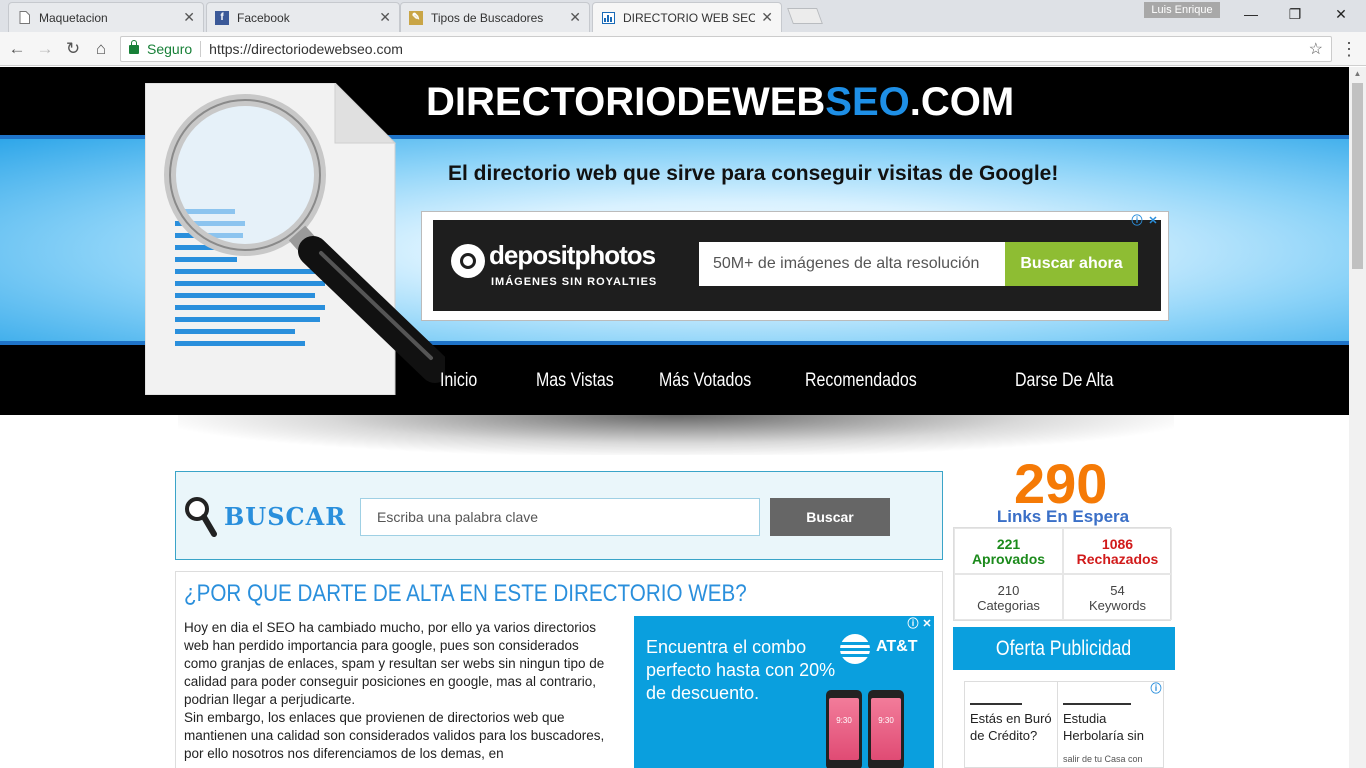 The width and height of the screenshot is (1366, 768). What do you see at coordinates (608, 18) in the screenshot?
I see `chart-icon` at bounding box center [608, 18].